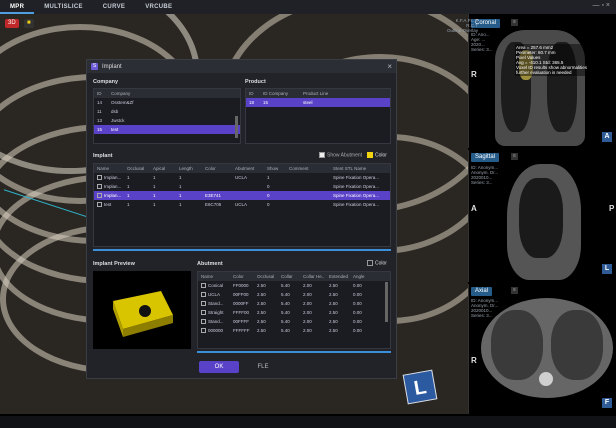 This screenshot has height=428, width=616. What do you see at coordinates (294, 294) in the screenshot?
I see `abutment-row: UCLA 00FF00 2.50 5.40 2.00 2.50 0.00` at bounding box center [294, 294].